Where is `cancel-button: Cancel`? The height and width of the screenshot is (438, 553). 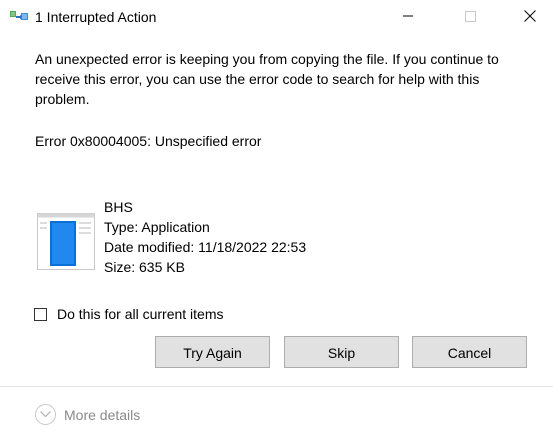 cancel-button: Cancel is located at coordinates (469, 352).